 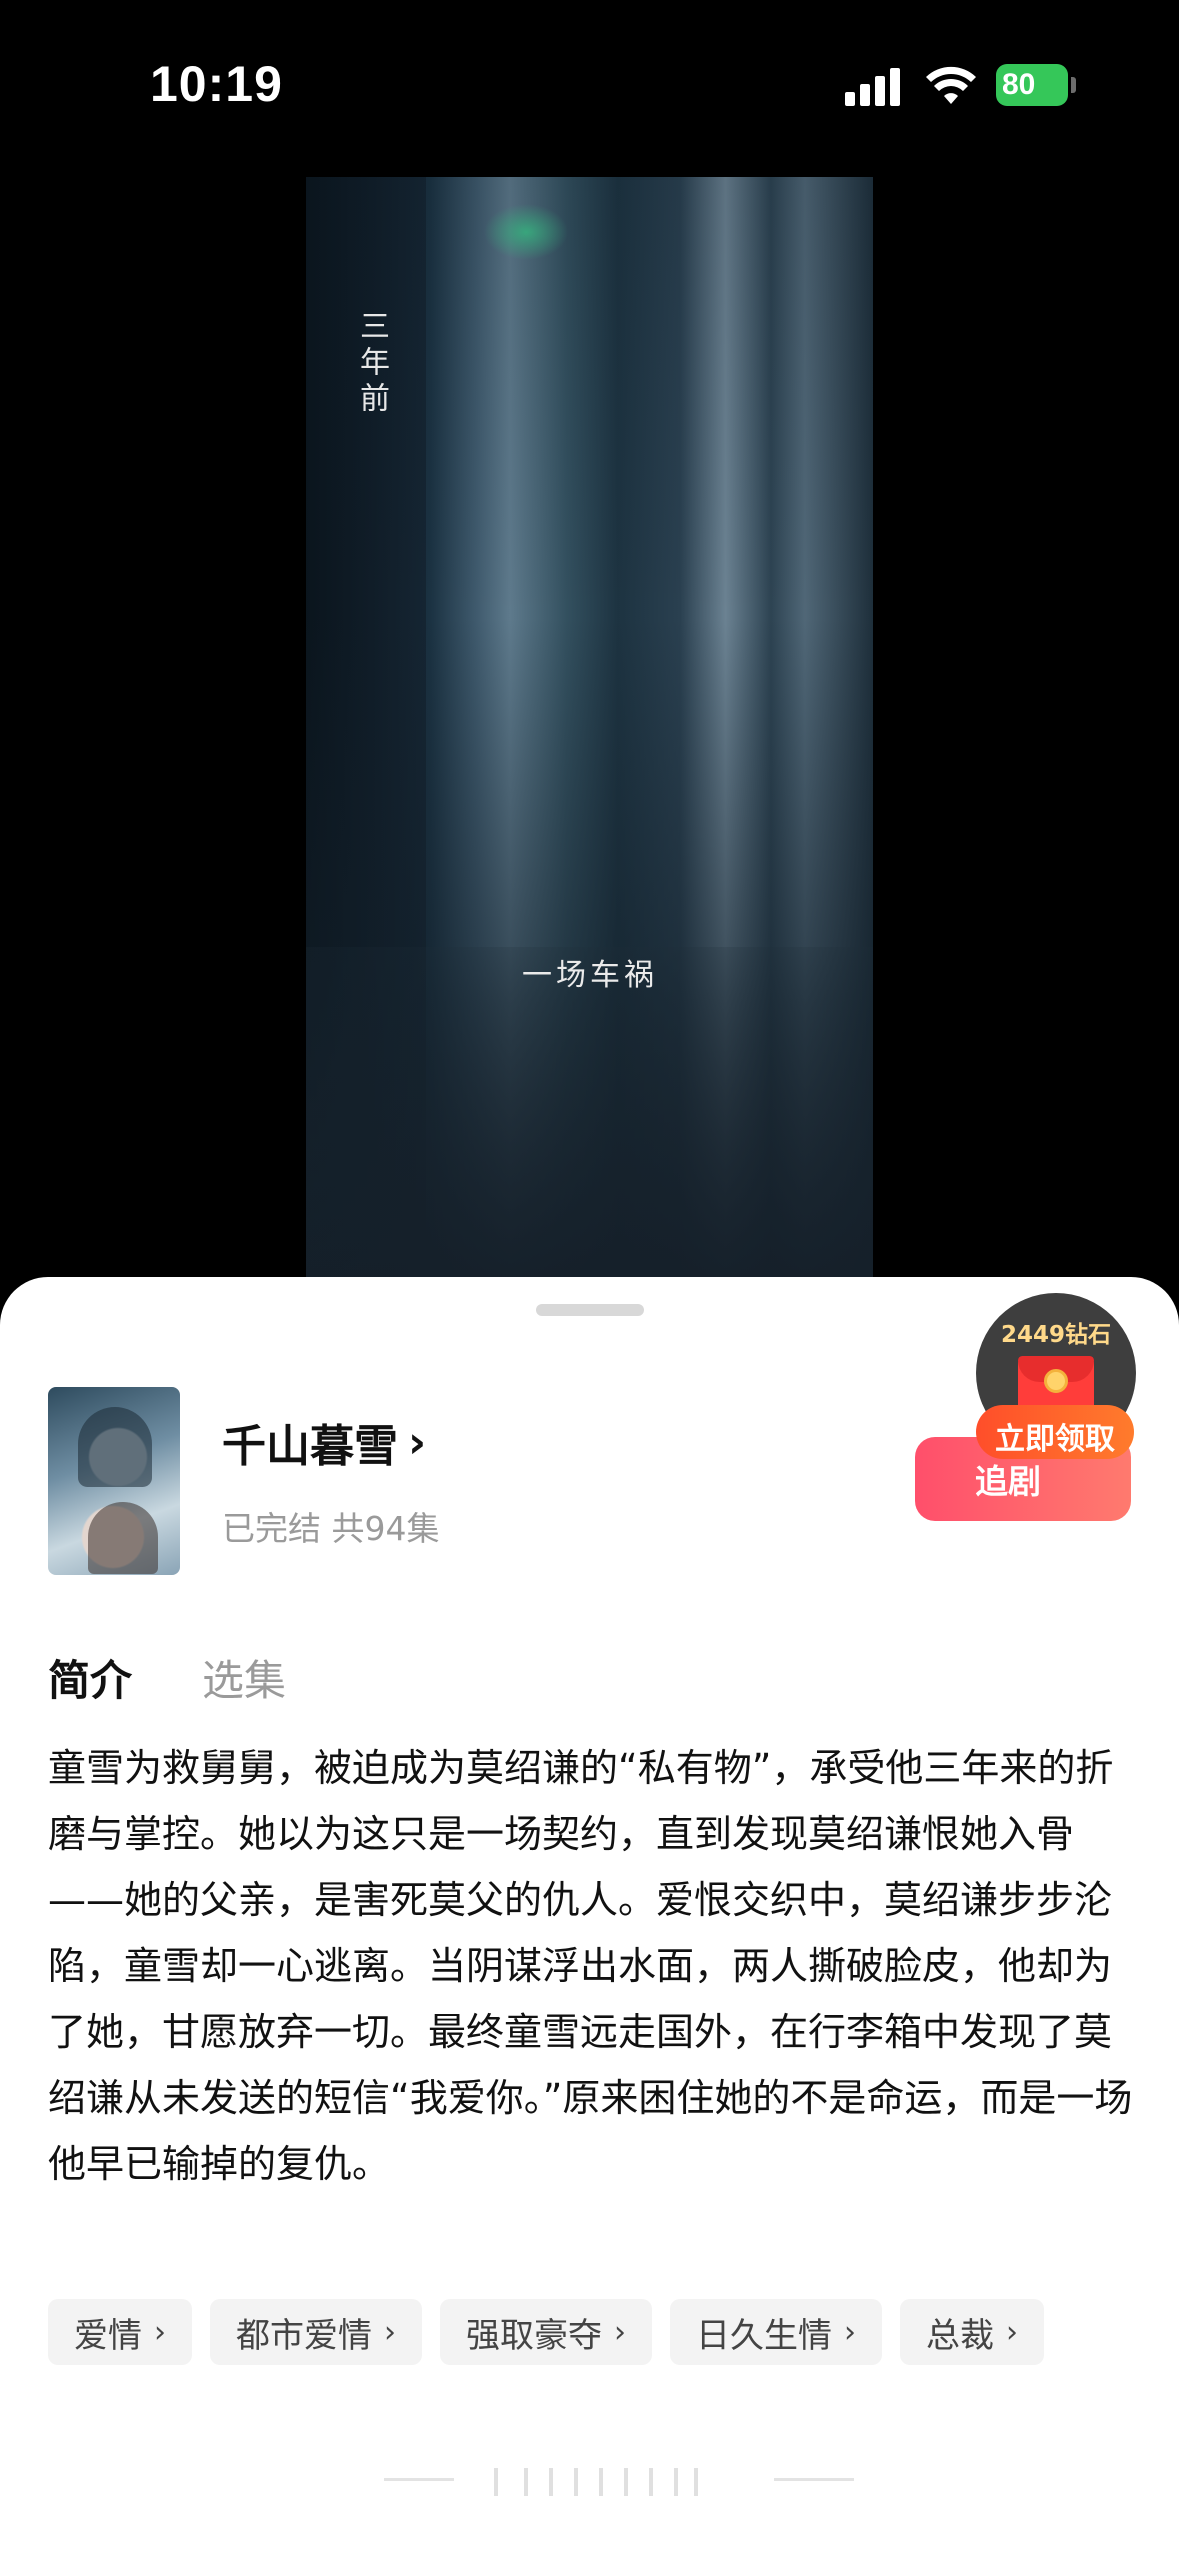 What do you see at coordinates (1055, 1335) in the screenshot?
I see `reward-diamonds: 2449钻石` at bounding box center [1055, 1335].